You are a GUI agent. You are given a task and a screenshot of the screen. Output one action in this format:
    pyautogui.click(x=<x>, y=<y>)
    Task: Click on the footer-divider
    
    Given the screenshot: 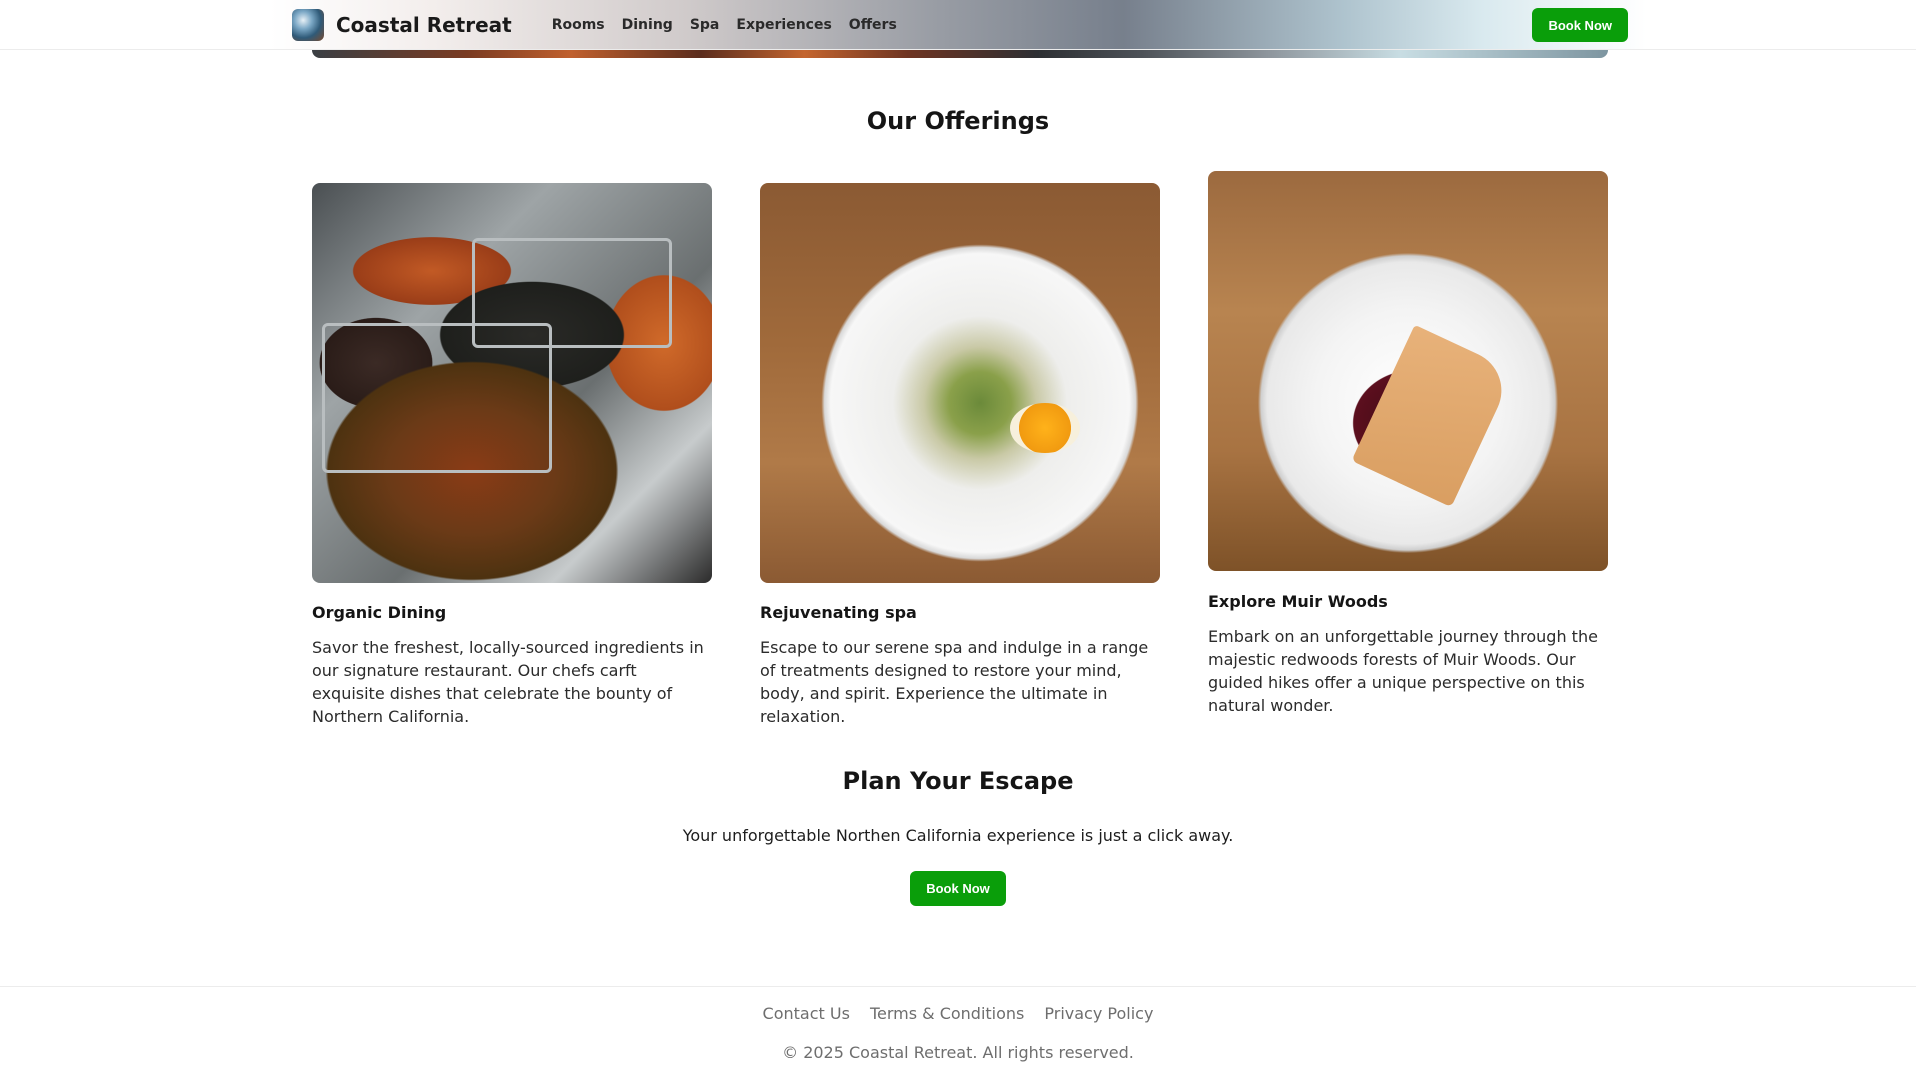 What is the action you would take?
    pyautogui.click(x=958, y=986)
    